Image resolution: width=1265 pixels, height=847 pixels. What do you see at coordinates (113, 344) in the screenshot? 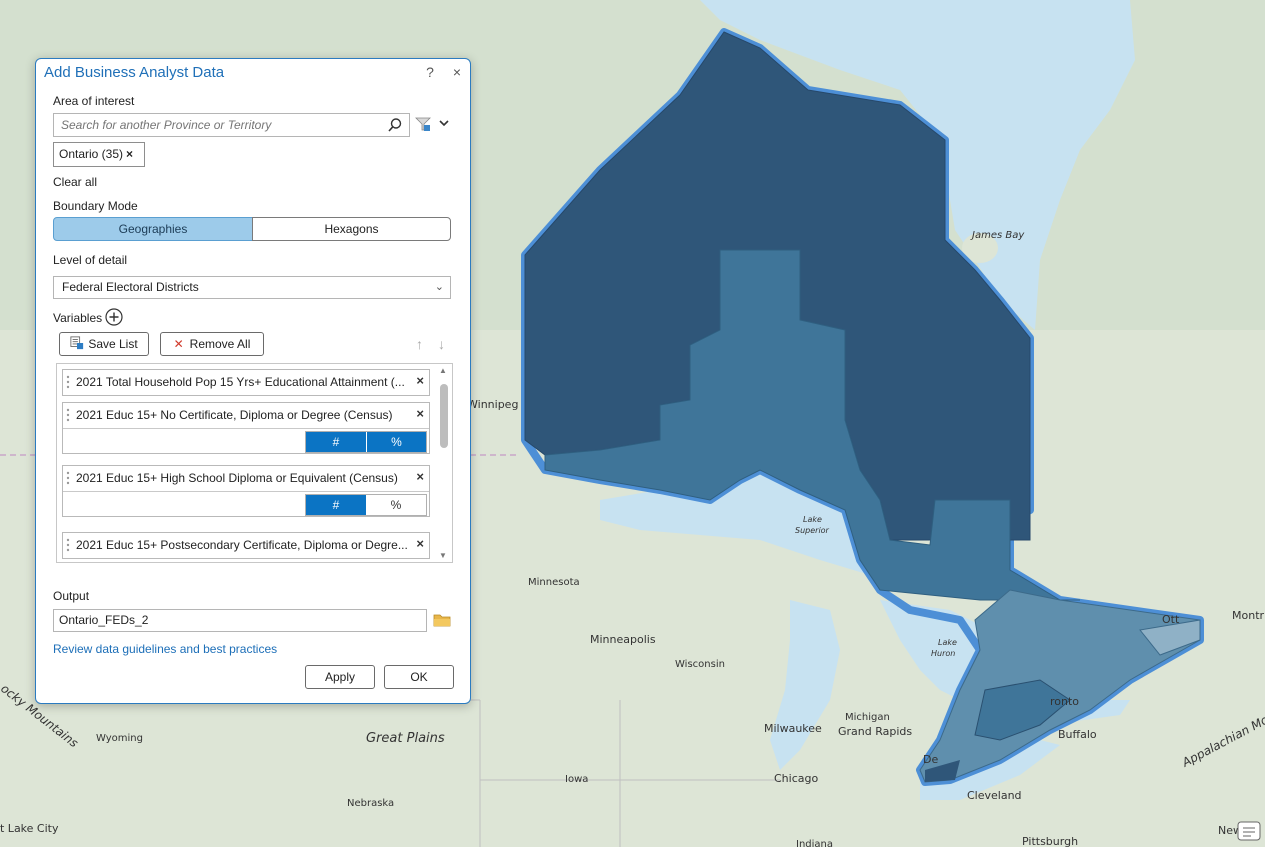
I see `save-list-label: Save List` at bounding box center [113, 344].